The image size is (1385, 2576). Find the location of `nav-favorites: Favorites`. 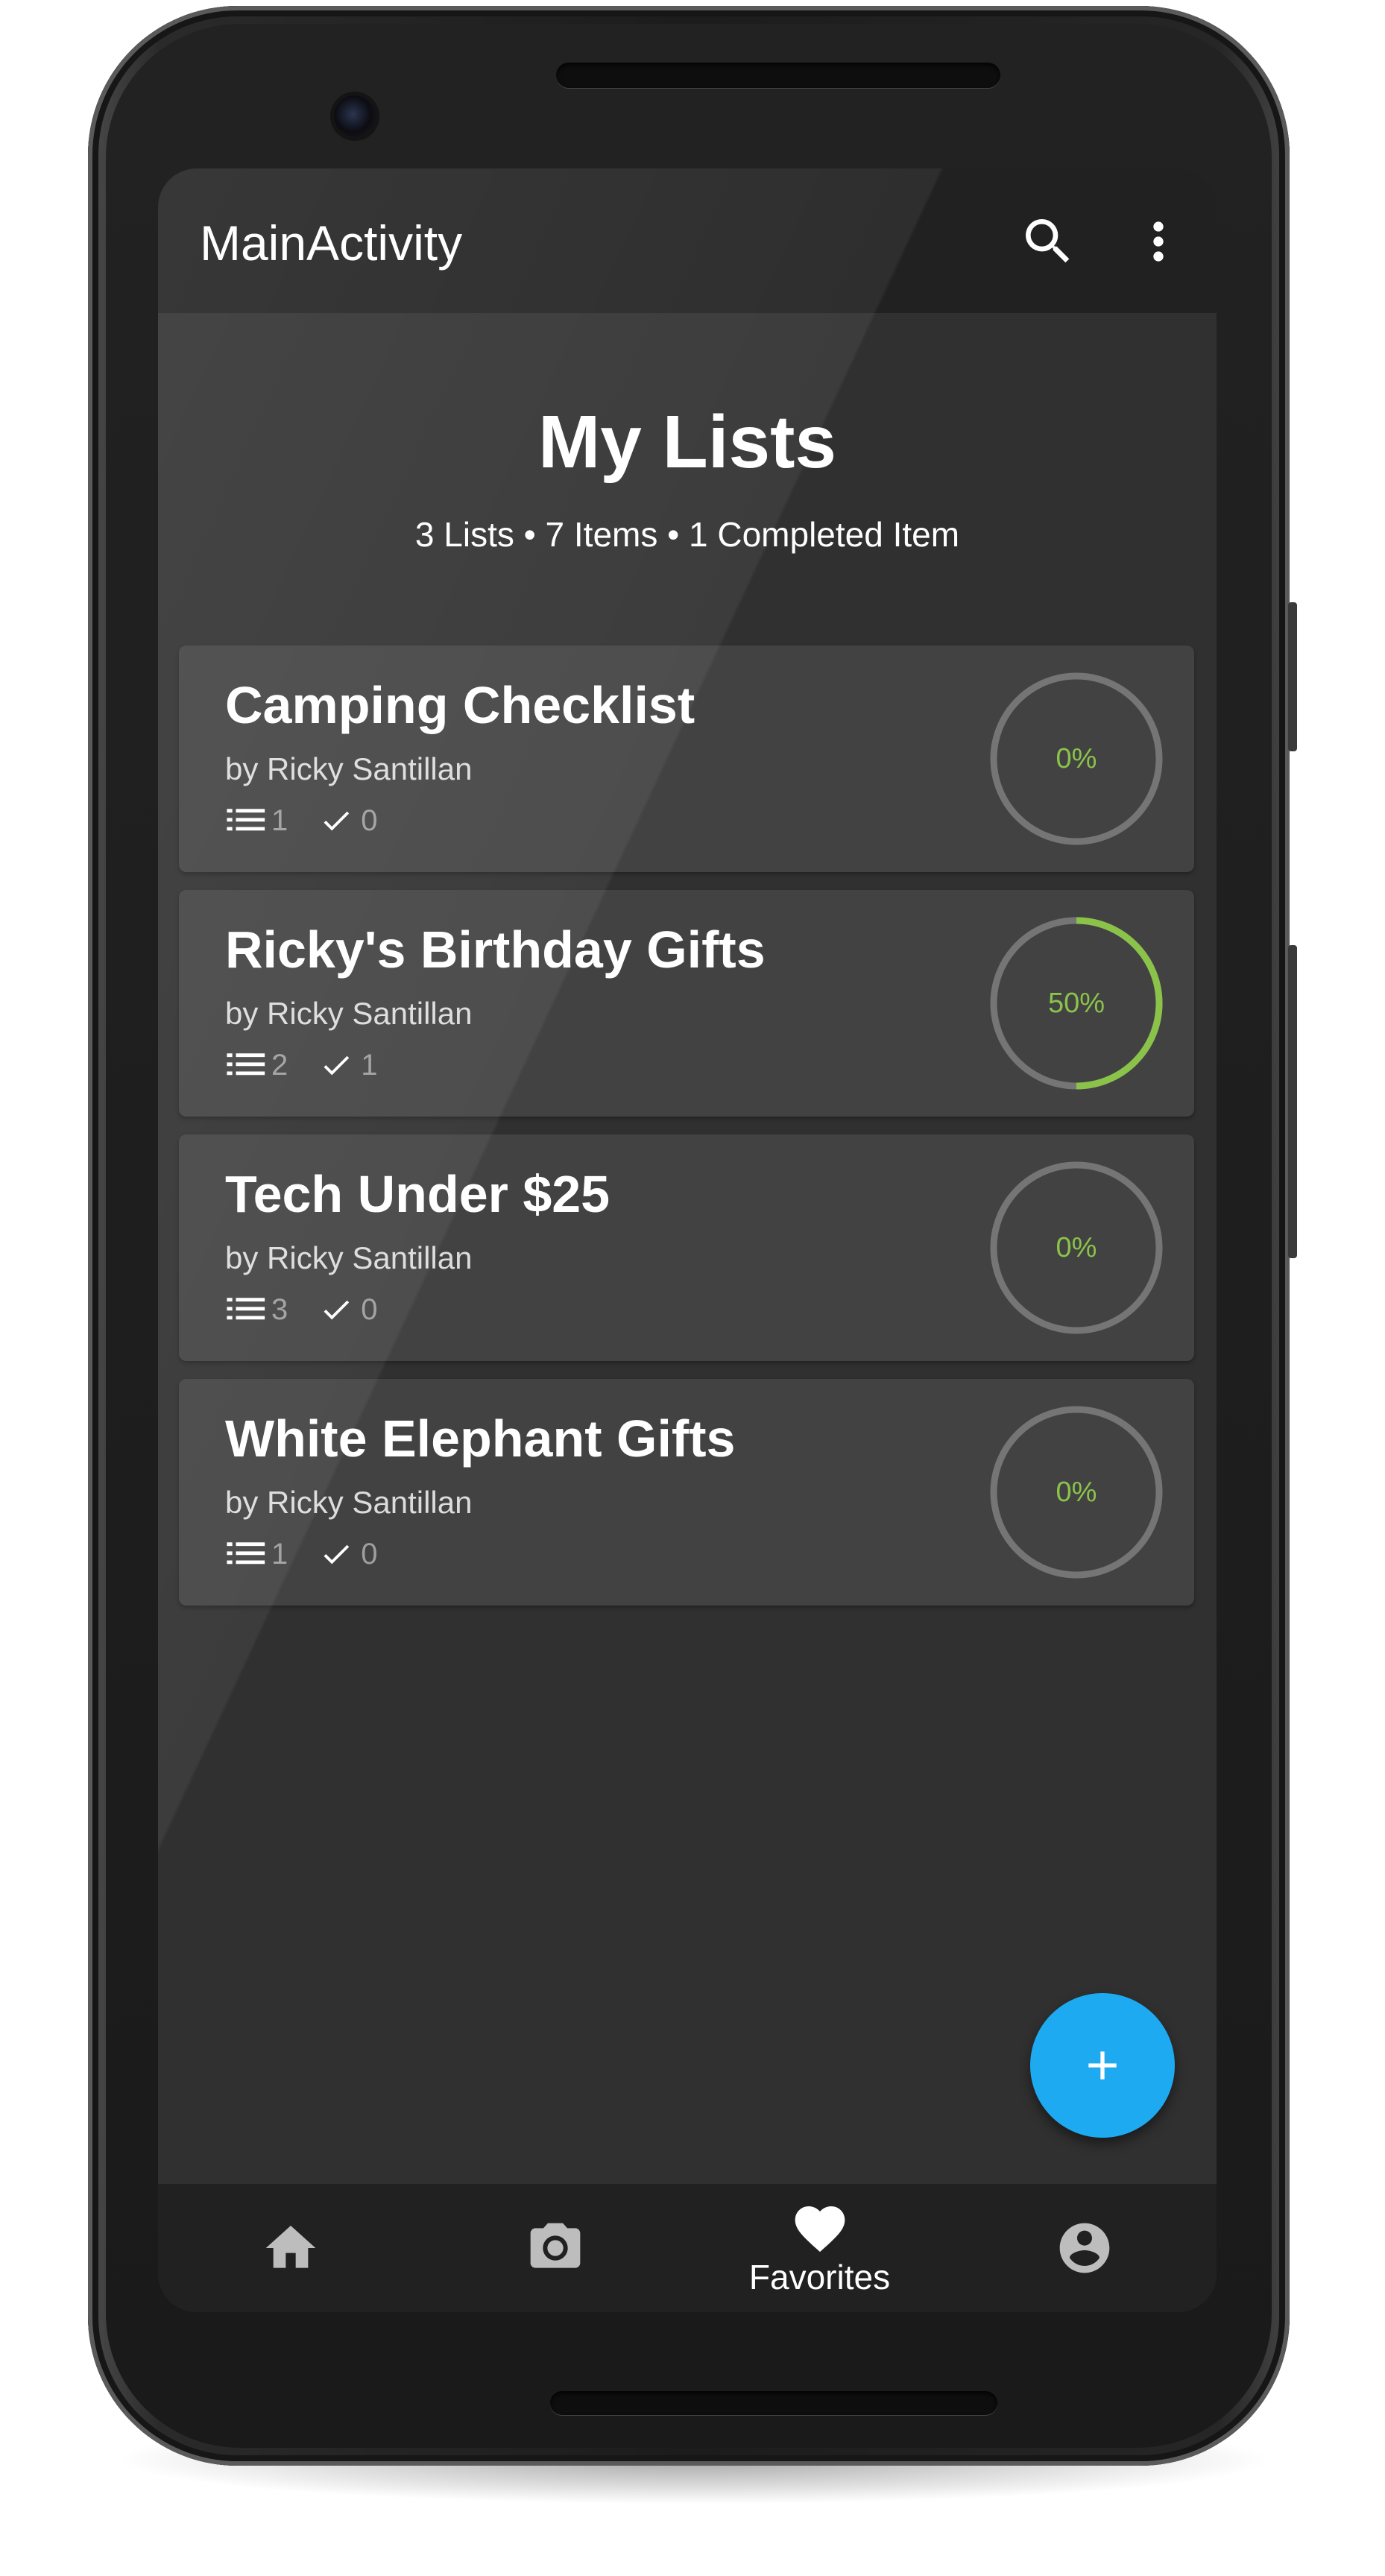

nav-favorites: Favorites is located at coordinates (819, 2248).